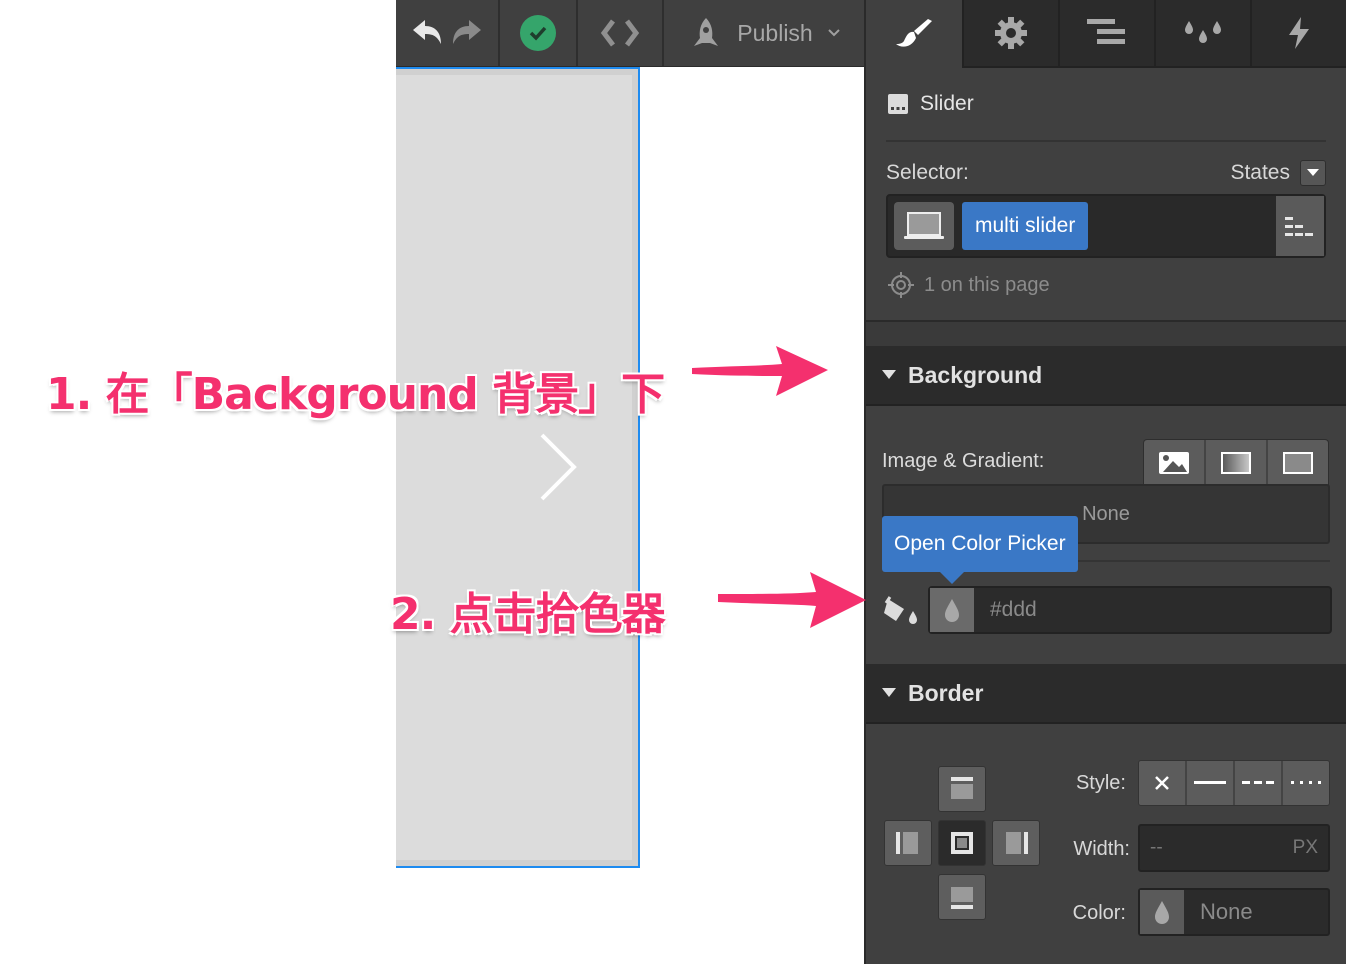 This screenshot has height=964, width=1346. What do you see at coordinates (975, 374) in the screenshot?
I see `background-title: Background` at bounding box center [975, 374].